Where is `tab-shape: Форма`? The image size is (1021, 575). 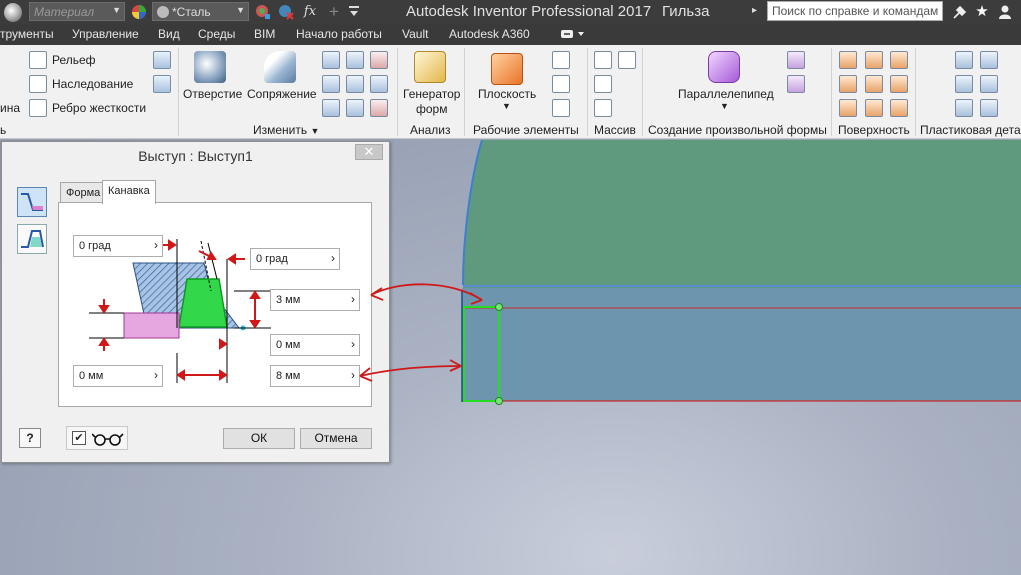 tab-shape: Форма is located at coordinates (83, 192).